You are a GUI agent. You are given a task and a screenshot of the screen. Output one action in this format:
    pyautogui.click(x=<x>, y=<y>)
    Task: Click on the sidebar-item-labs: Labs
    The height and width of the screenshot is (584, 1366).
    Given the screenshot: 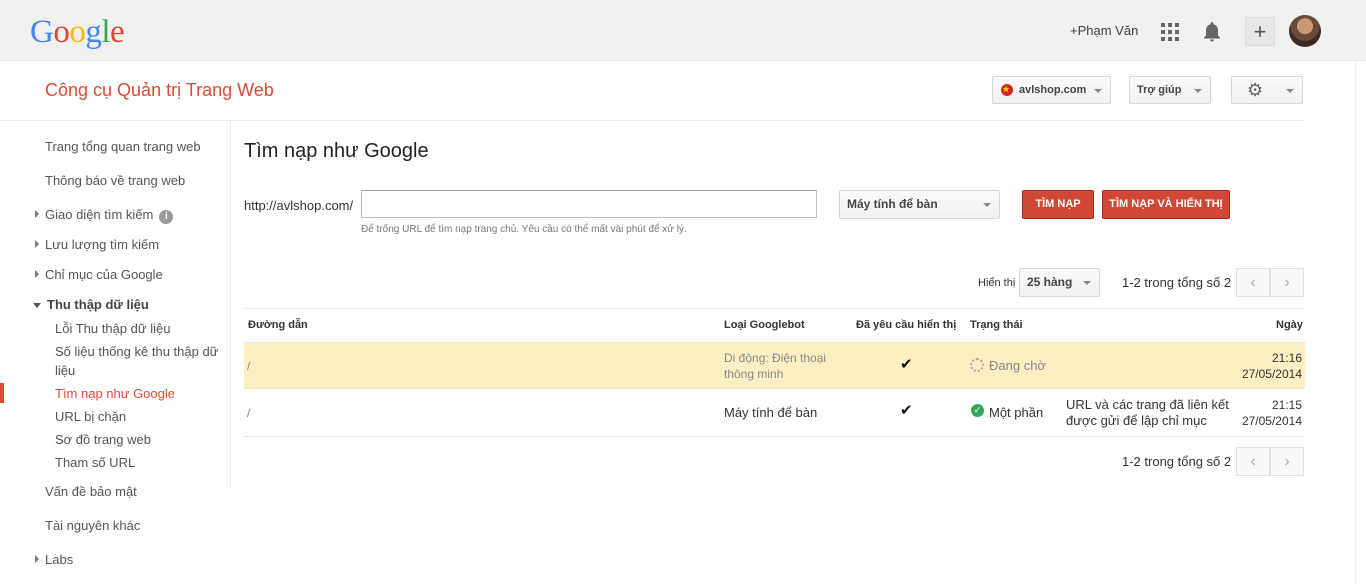 What is the action you would take?
    pyautogui.click(x=54, y=559)
    